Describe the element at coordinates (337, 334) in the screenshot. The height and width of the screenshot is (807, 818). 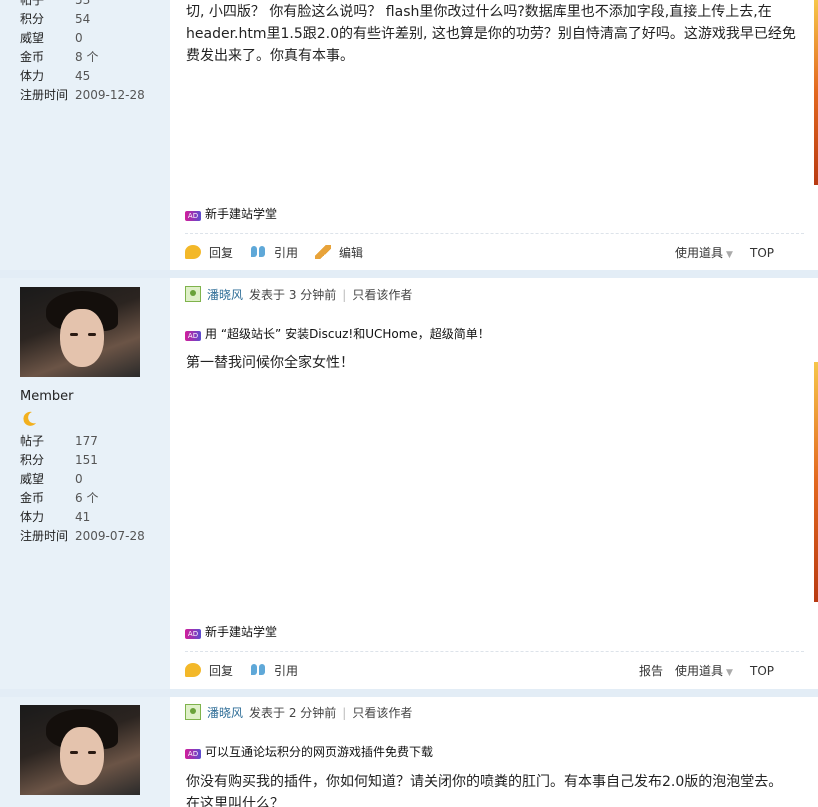
I see `post-2-ad-top-link: AD 用 “超级站长” 安装Discuz!和UCHome，超级简单！` at that location.